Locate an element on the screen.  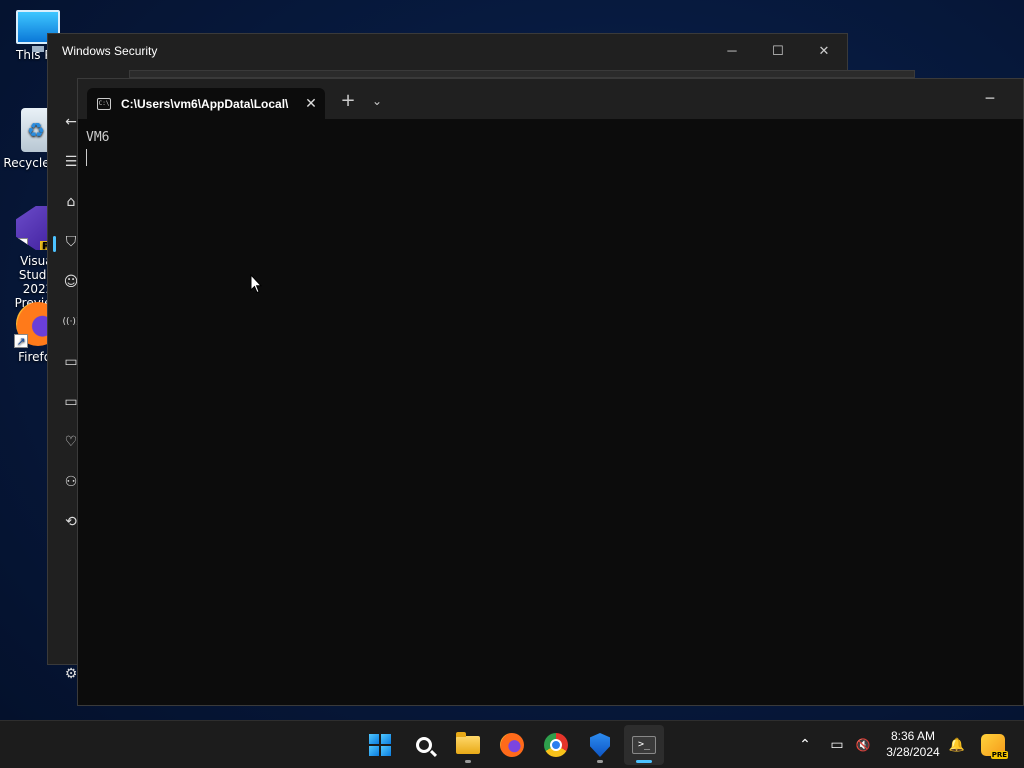
copilot-icon: PRE is located at coordinates (994, 746).